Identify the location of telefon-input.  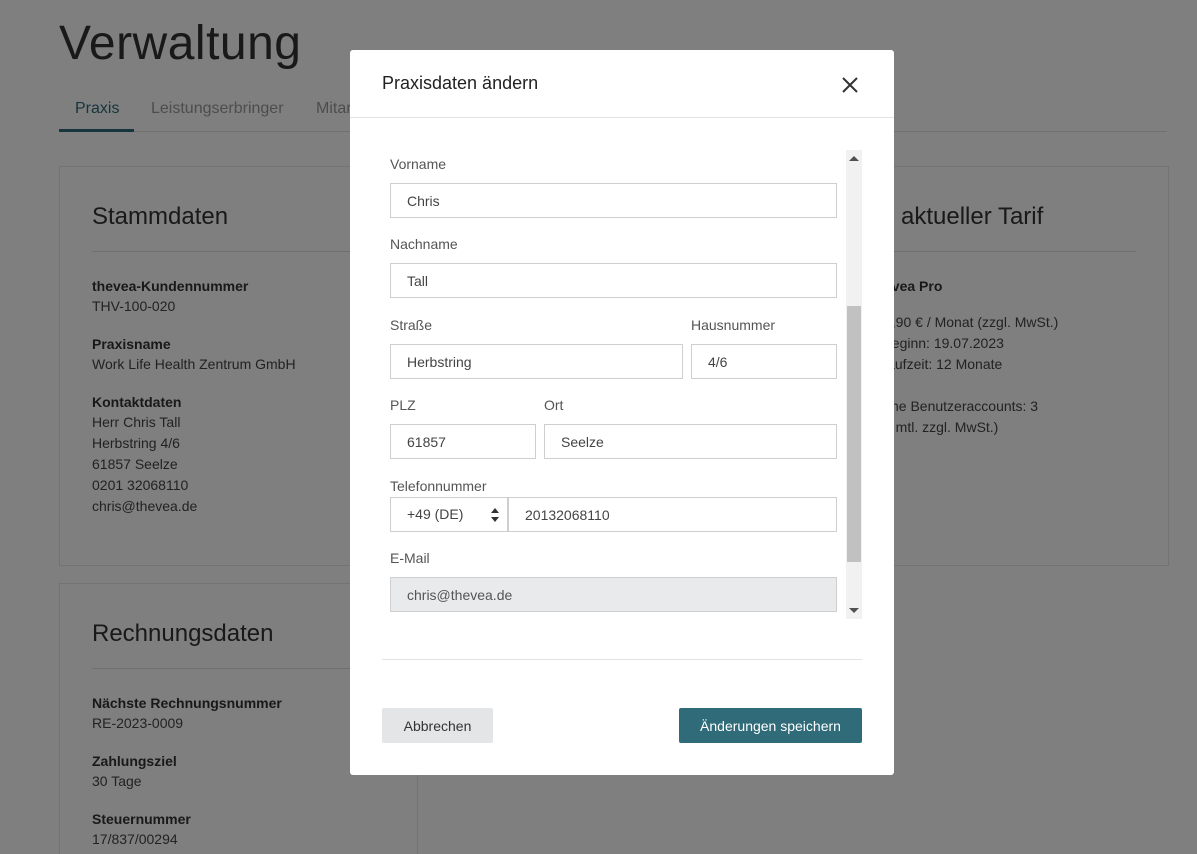
(672, 514).